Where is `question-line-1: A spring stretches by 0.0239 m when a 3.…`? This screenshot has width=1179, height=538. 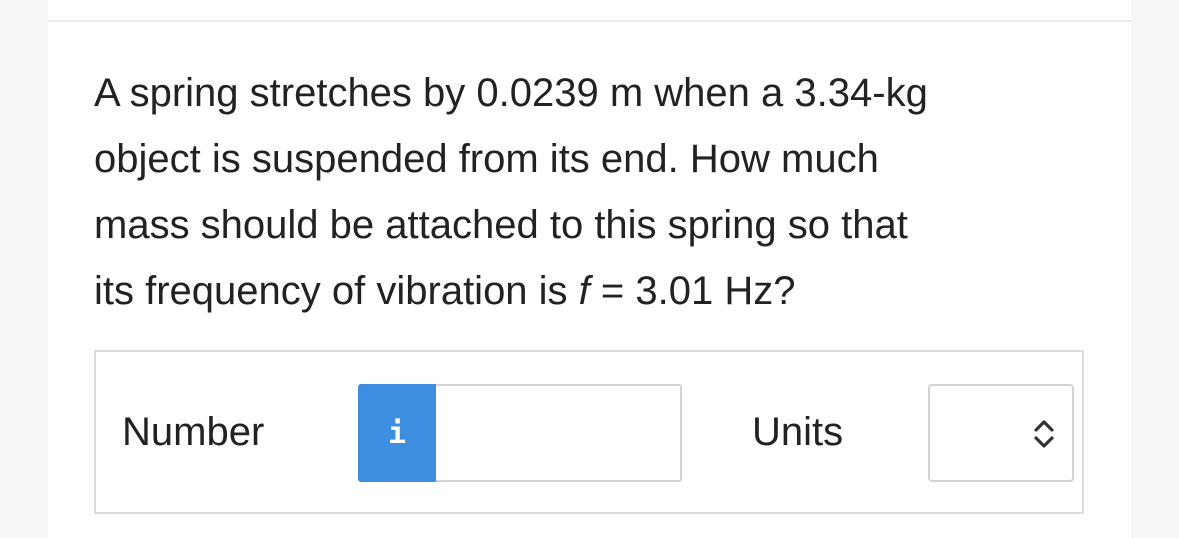
question-line-1: A spring stretches by 0.0239 m when a 3.… is located at coordinates (511, 93).